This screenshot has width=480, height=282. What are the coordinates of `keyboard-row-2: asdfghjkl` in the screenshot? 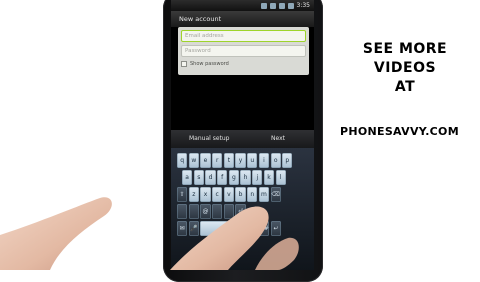 It's located at (234, 177).